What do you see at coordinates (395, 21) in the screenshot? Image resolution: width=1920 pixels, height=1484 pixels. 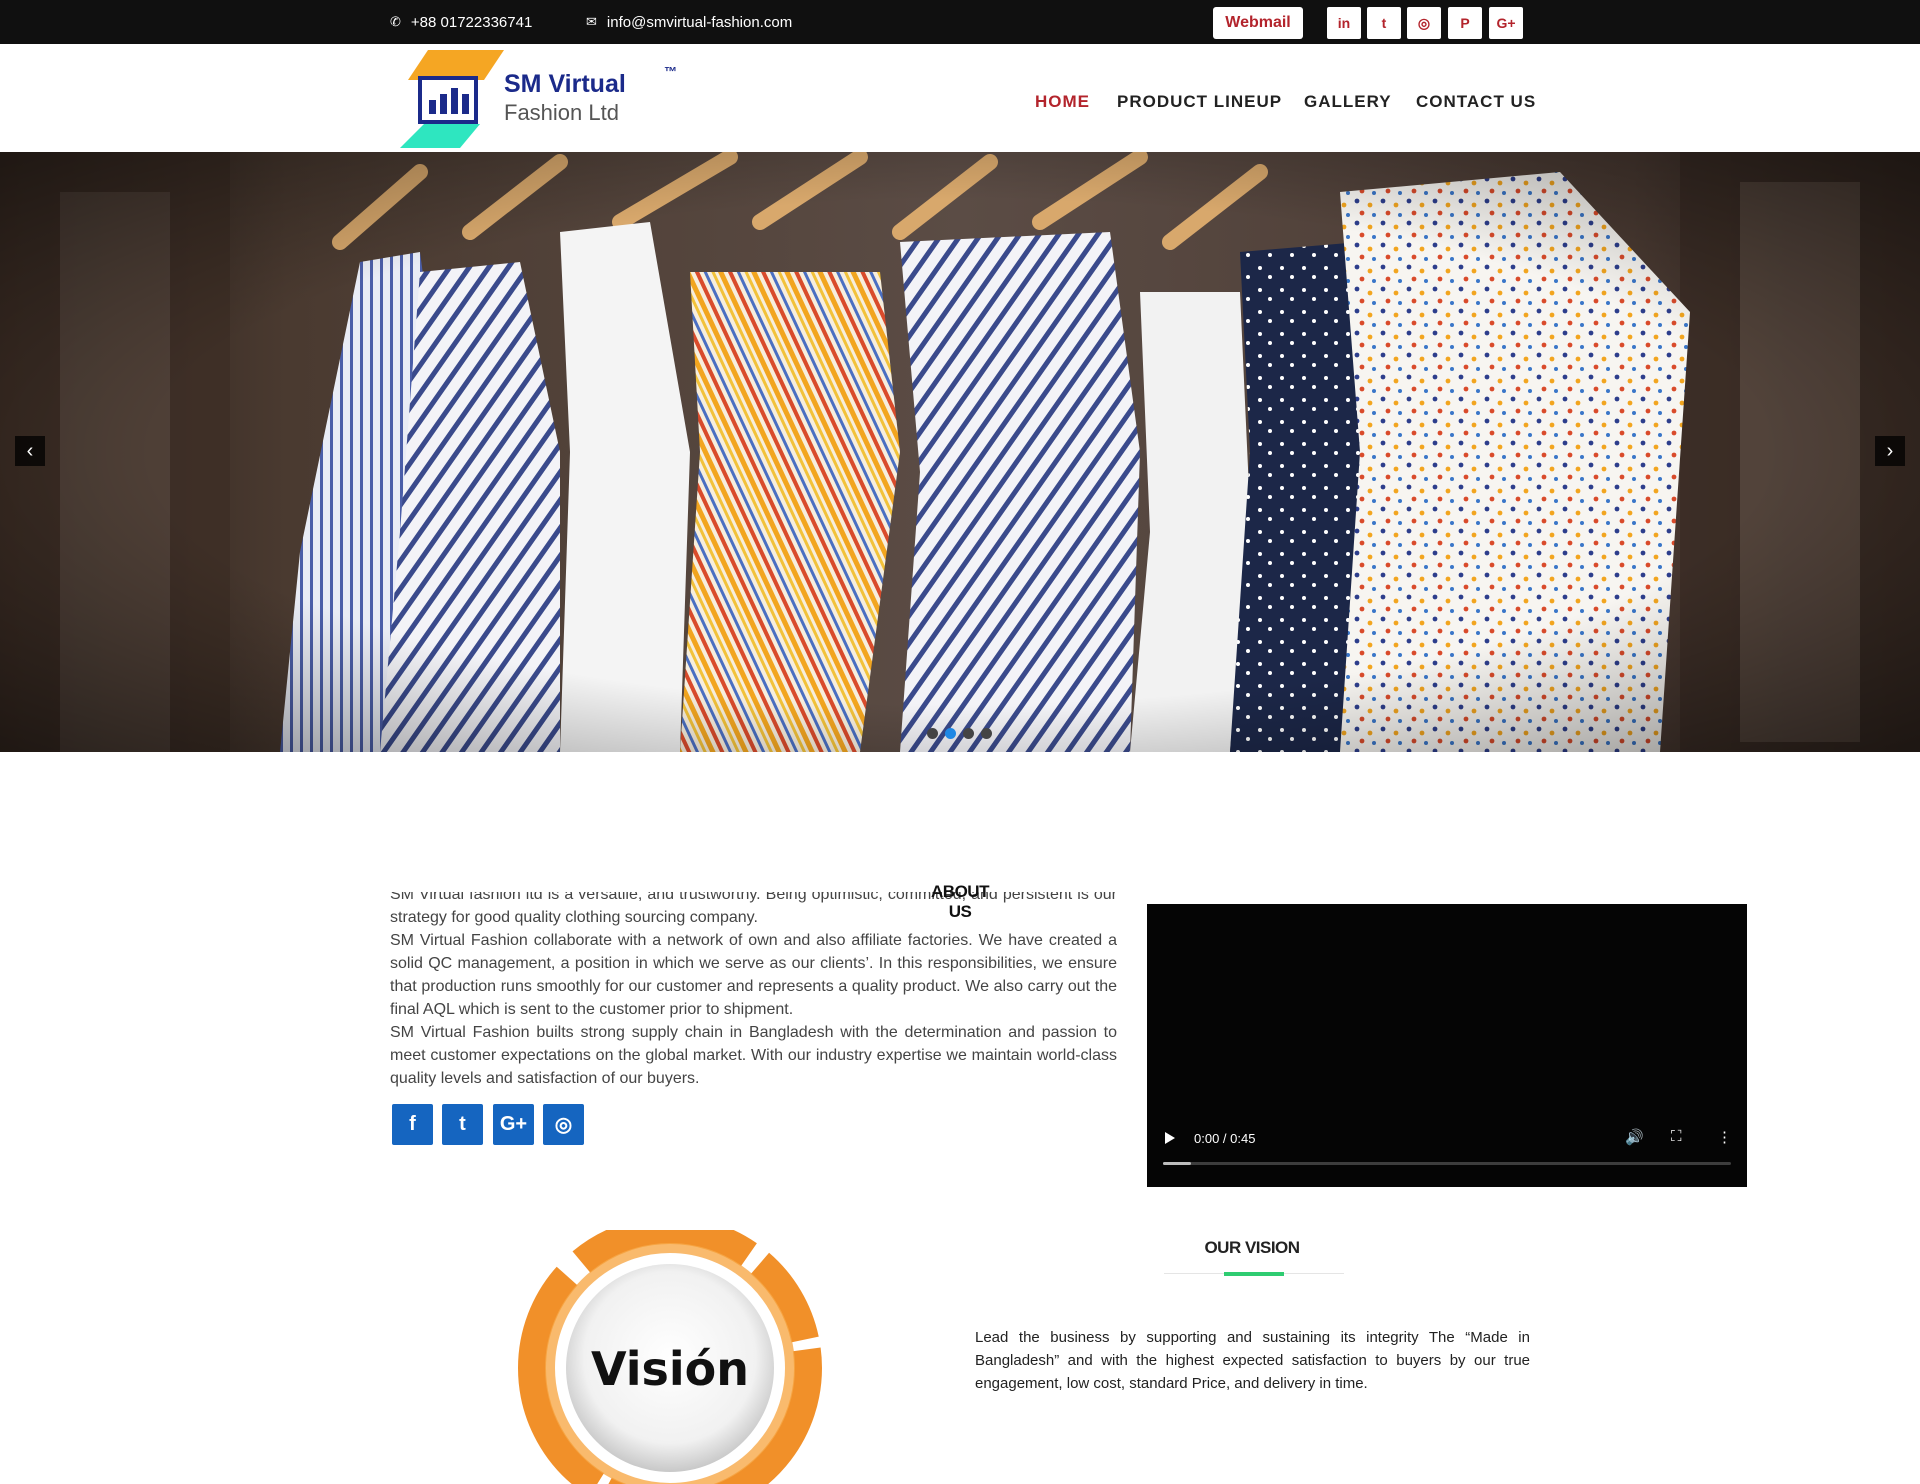 I see `phone-icon: ✆` at bounding box center [395, 21].